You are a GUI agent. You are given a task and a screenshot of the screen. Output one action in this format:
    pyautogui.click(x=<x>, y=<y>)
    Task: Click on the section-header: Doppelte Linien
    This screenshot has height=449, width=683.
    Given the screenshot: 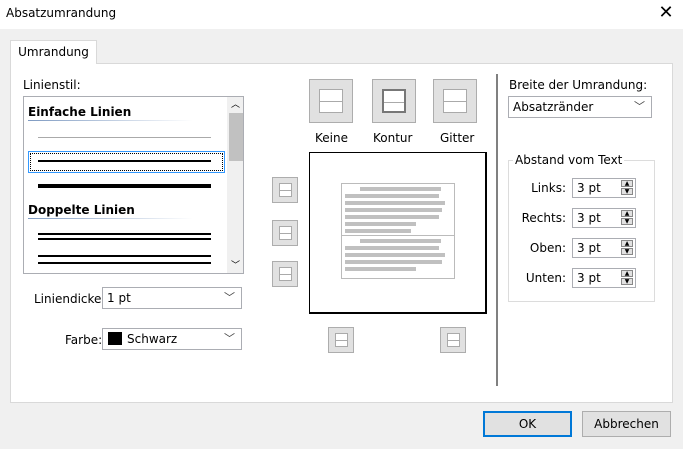 What is the action you would take?
    pyautogui.click(x=81, y=210)
    